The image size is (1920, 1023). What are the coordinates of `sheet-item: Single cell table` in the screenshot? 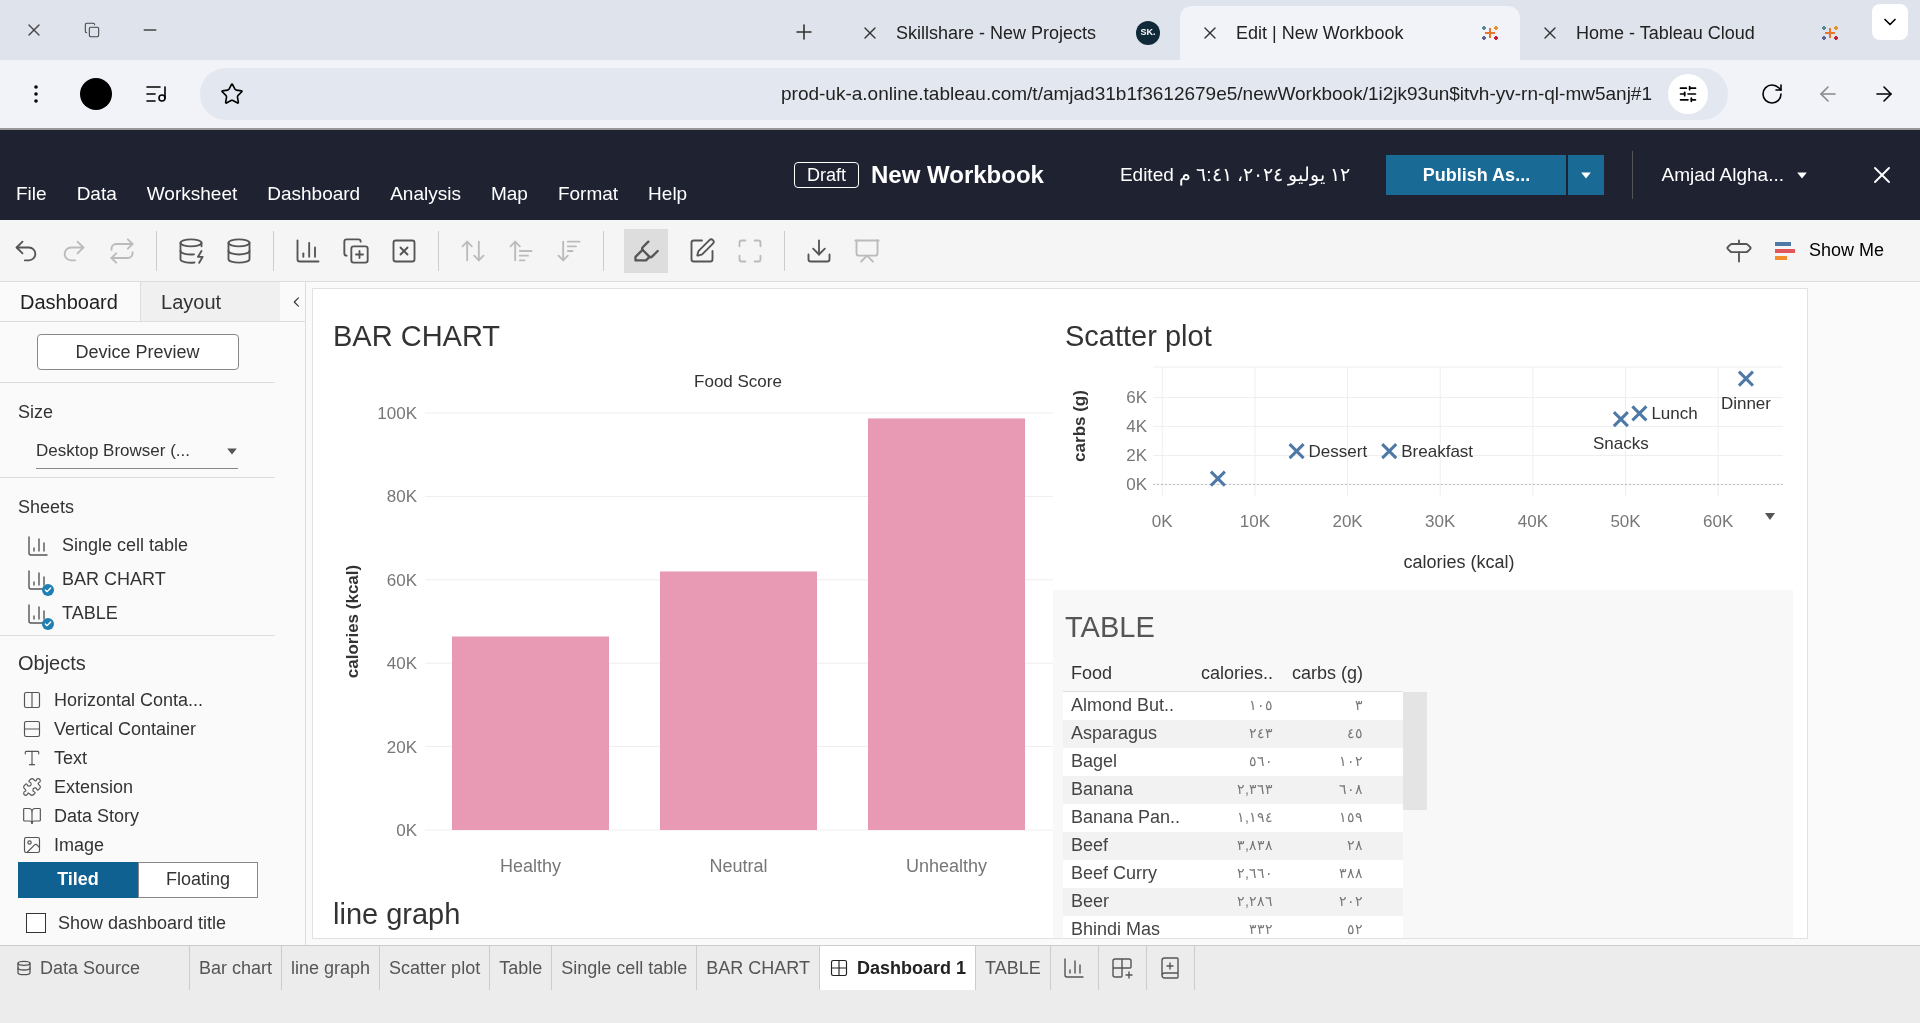 It's located at (125, 545).